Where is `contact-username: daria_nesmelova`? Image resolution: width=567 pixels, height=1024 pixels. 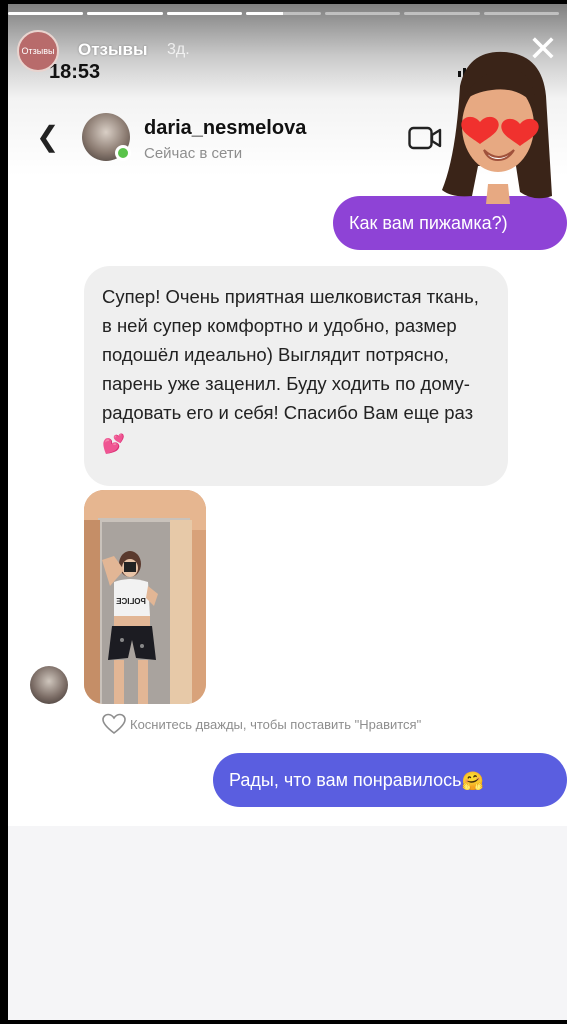
contact-username: daria_nesmelova is located at coordinates (225, 128).